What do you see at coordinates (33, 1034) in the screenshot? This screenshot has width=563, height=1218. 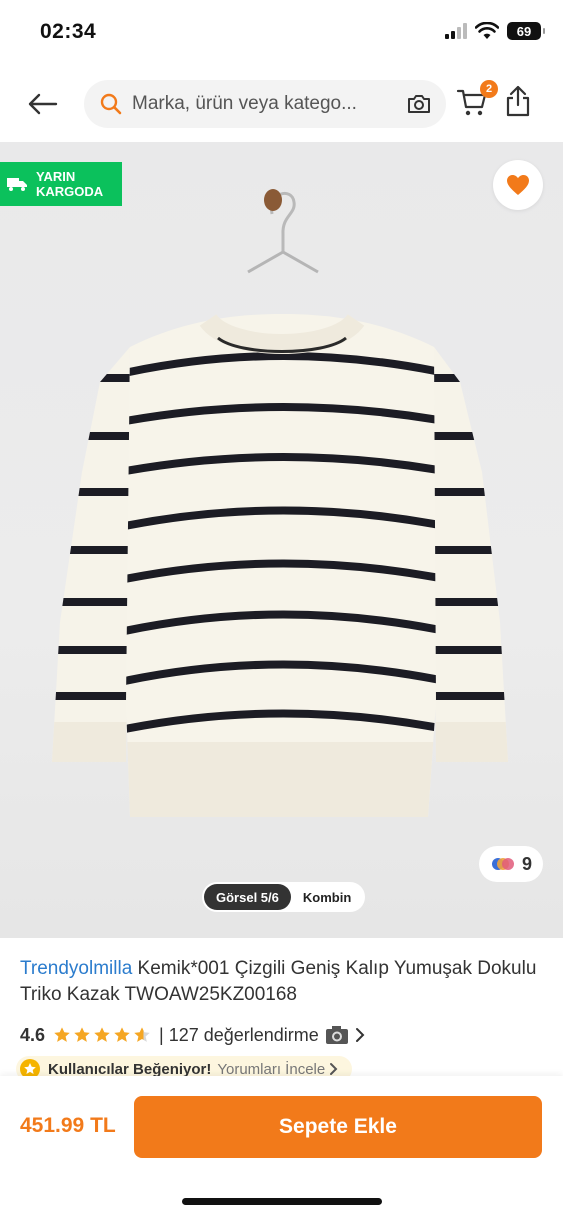 I see `rating-value: 4.6` at bounding box center [33, 1034].